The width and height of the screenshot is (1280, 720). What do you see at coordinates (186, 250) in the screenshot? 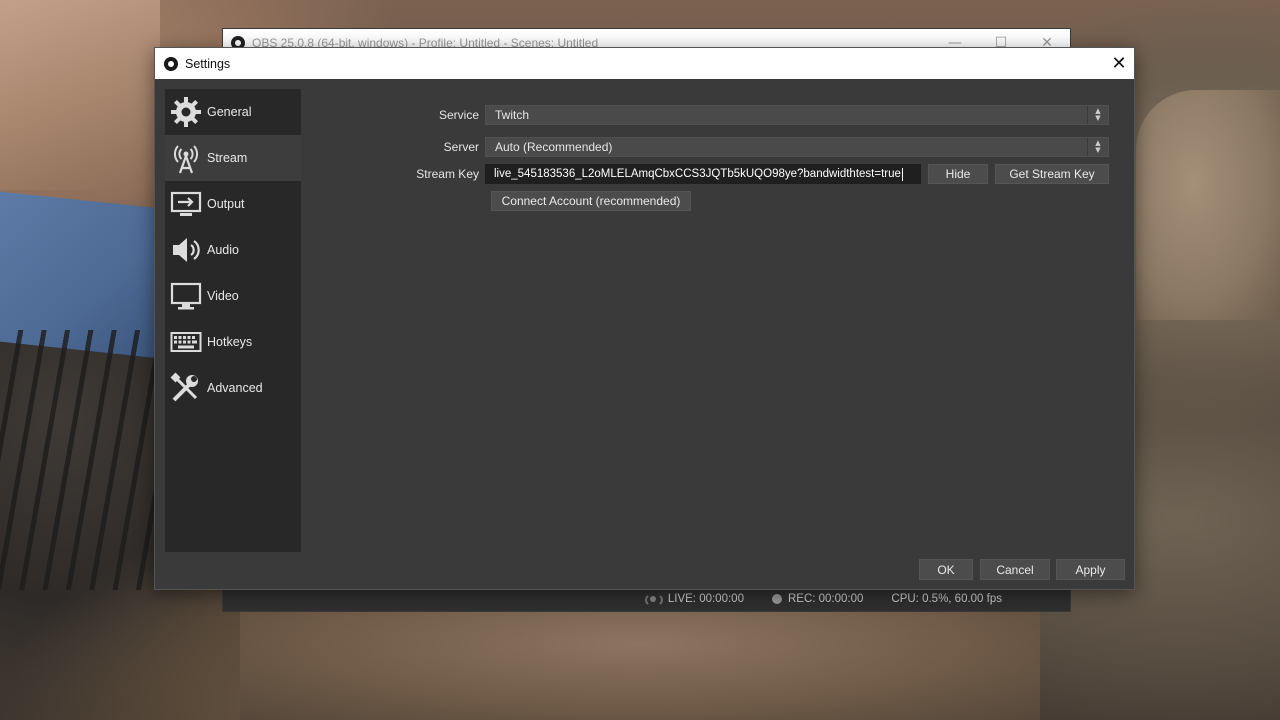
I see `speaker-icon` at bounding box center [186, 250].